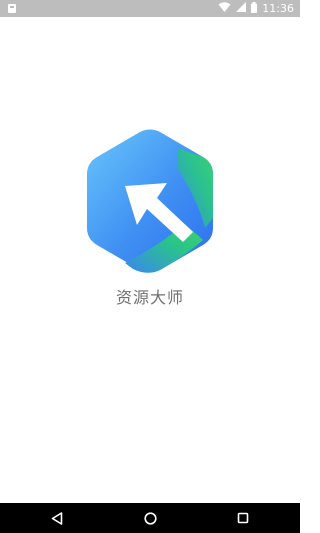  What do you see at coordinates (224, 8) in the screenshot?
I see `wifi-icon` at bounding box center [224, 8].